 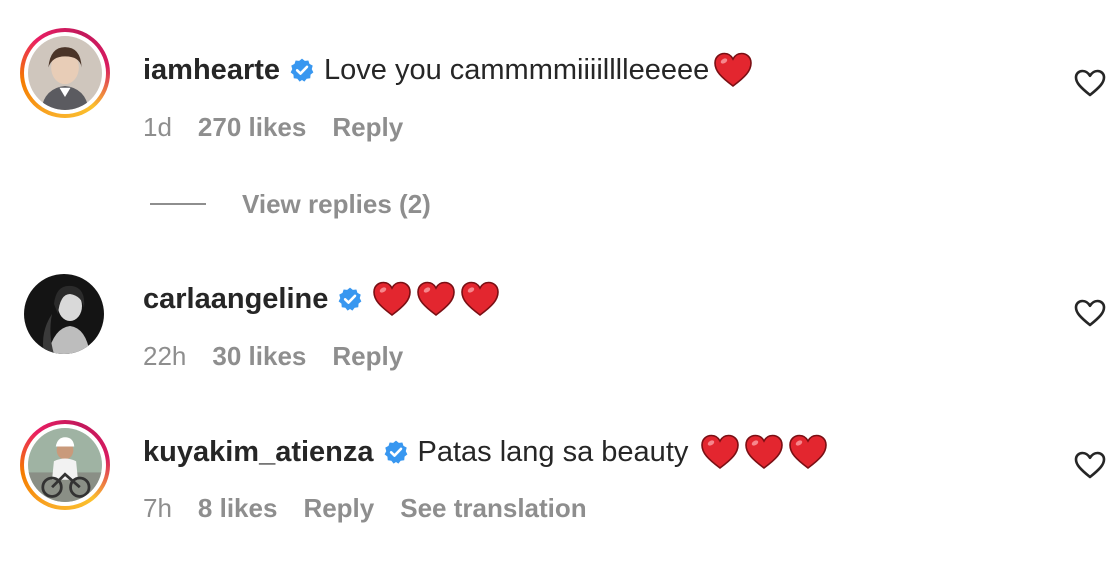 I want to click on replies-divider-line, so click(x=178, y=204).